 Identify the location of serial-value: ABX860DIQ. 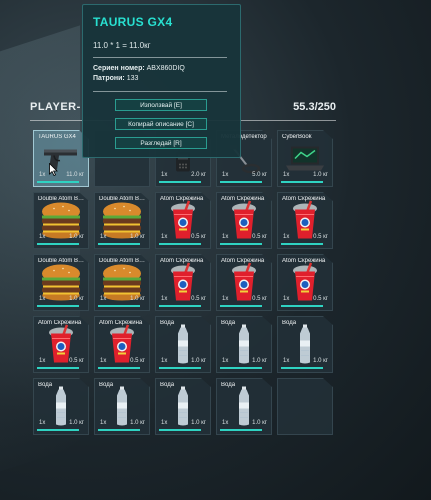
(165, 68).